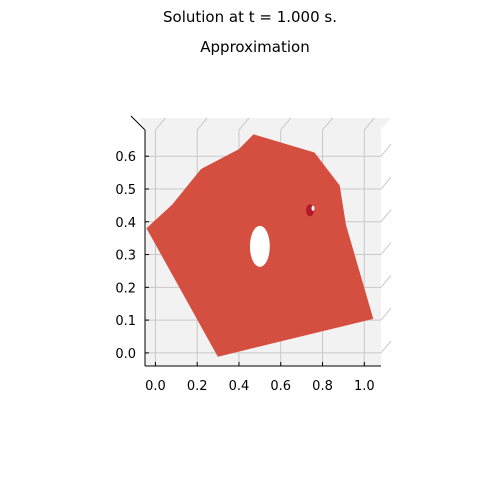 The image size is (500, 500). Describe the element at coordinates (265, 124) in the screenshot. I see `back-pane` at that location.